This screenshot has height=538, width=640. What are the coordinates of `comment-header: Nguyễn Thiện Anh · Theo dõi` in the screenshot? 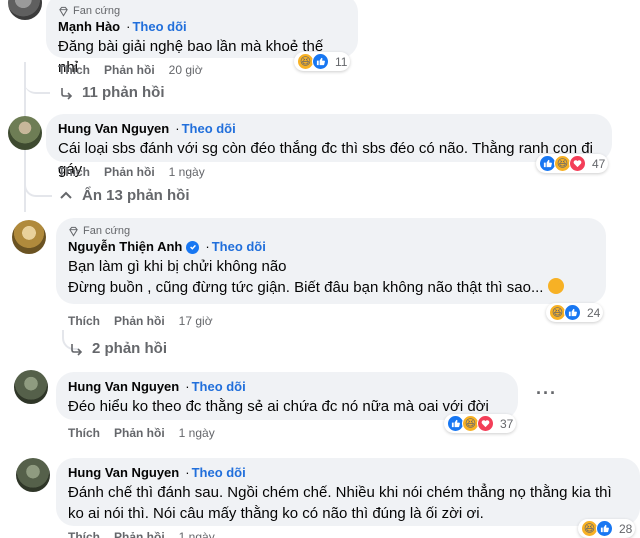 It's located at (331, 247).